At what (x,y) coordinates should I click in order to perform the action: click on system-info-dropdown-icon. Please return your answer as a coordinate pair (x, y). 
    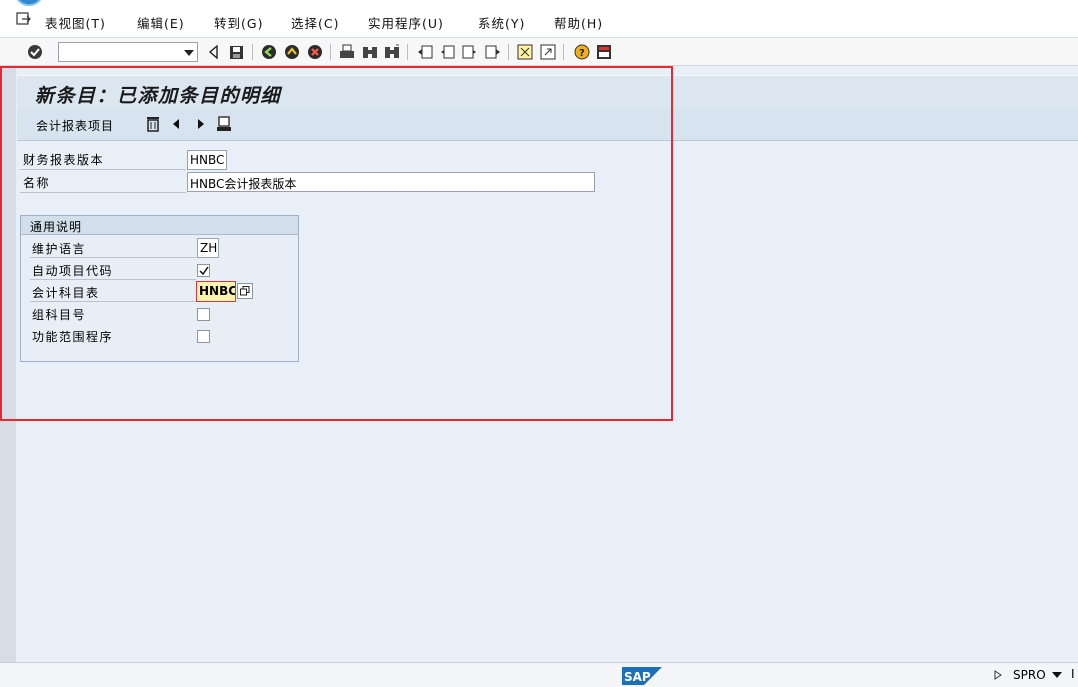
    Looking at the image, I should click on (1057, 675).